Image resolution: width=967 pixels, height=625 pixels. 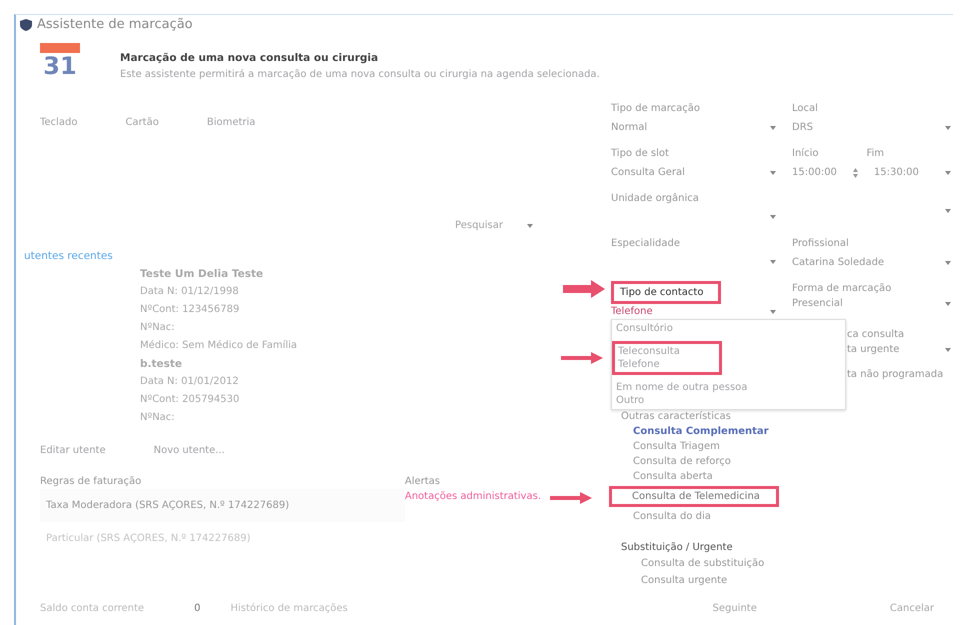 I want to click on characteristic-option: Consulta do dia, so click(x=786, y=516).